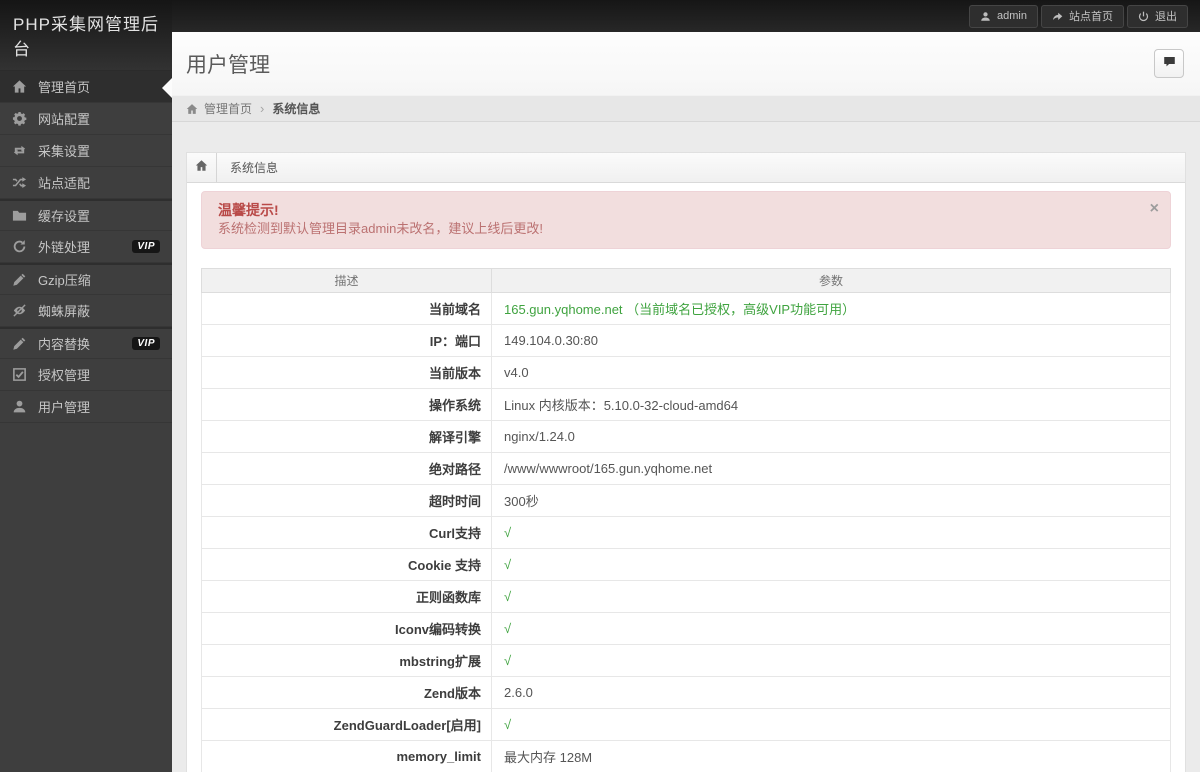 Image resolution: width=1200 pixels, height=772 pixels. I want to click on sidebar-item-outlink-process: 外链处理 VIP, so click(86, 247).